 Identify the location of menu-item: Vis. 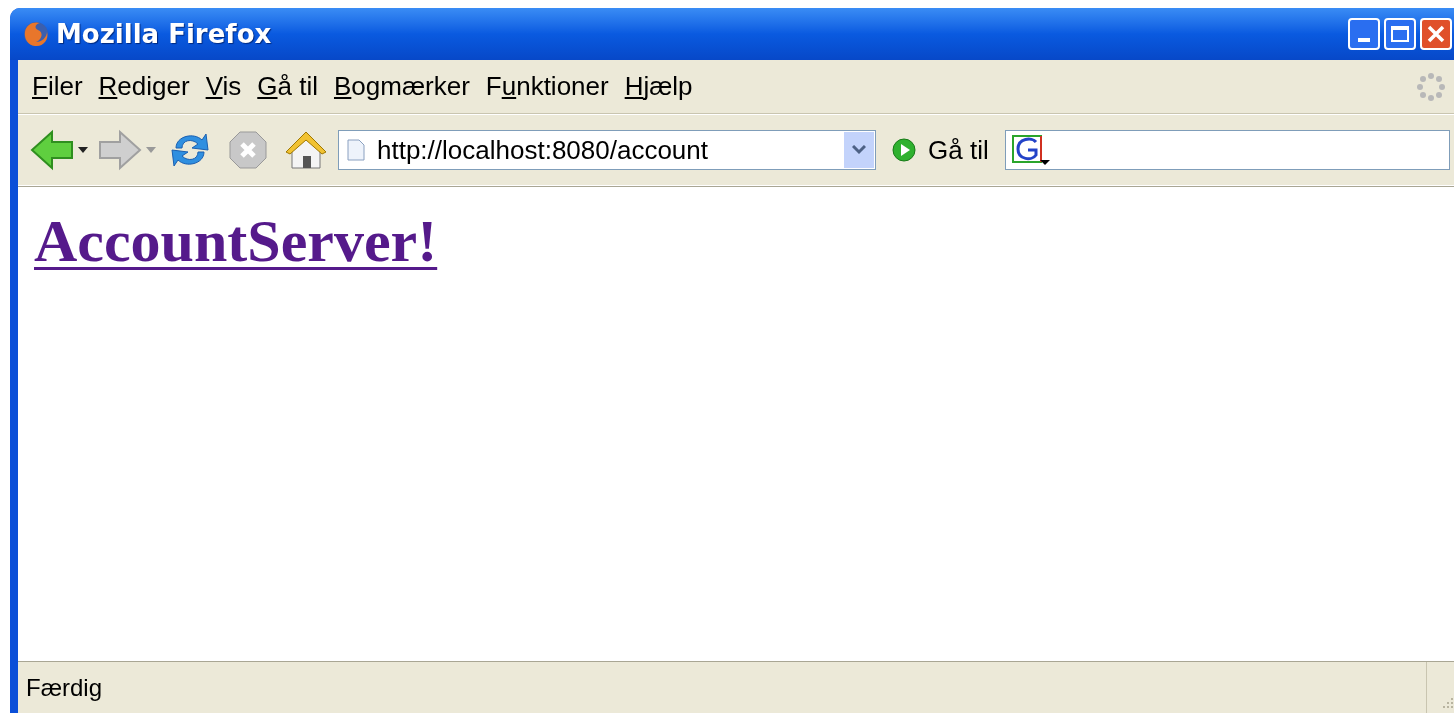
(223, 86).